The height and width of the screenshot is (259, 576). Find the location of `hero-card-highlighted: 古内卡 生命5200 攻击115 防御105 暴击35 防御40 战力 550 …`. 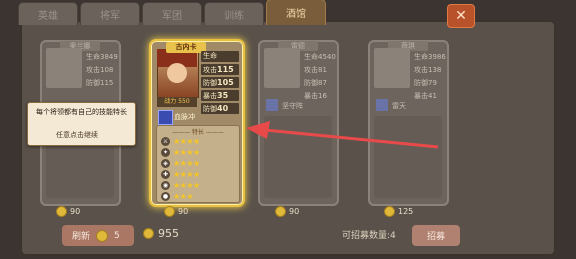

hero-card-highlighted: 古内卡 生命5200 攻击115 防御105 暴击35 防御40 战力 550 … is located at coordinates (197, 123).